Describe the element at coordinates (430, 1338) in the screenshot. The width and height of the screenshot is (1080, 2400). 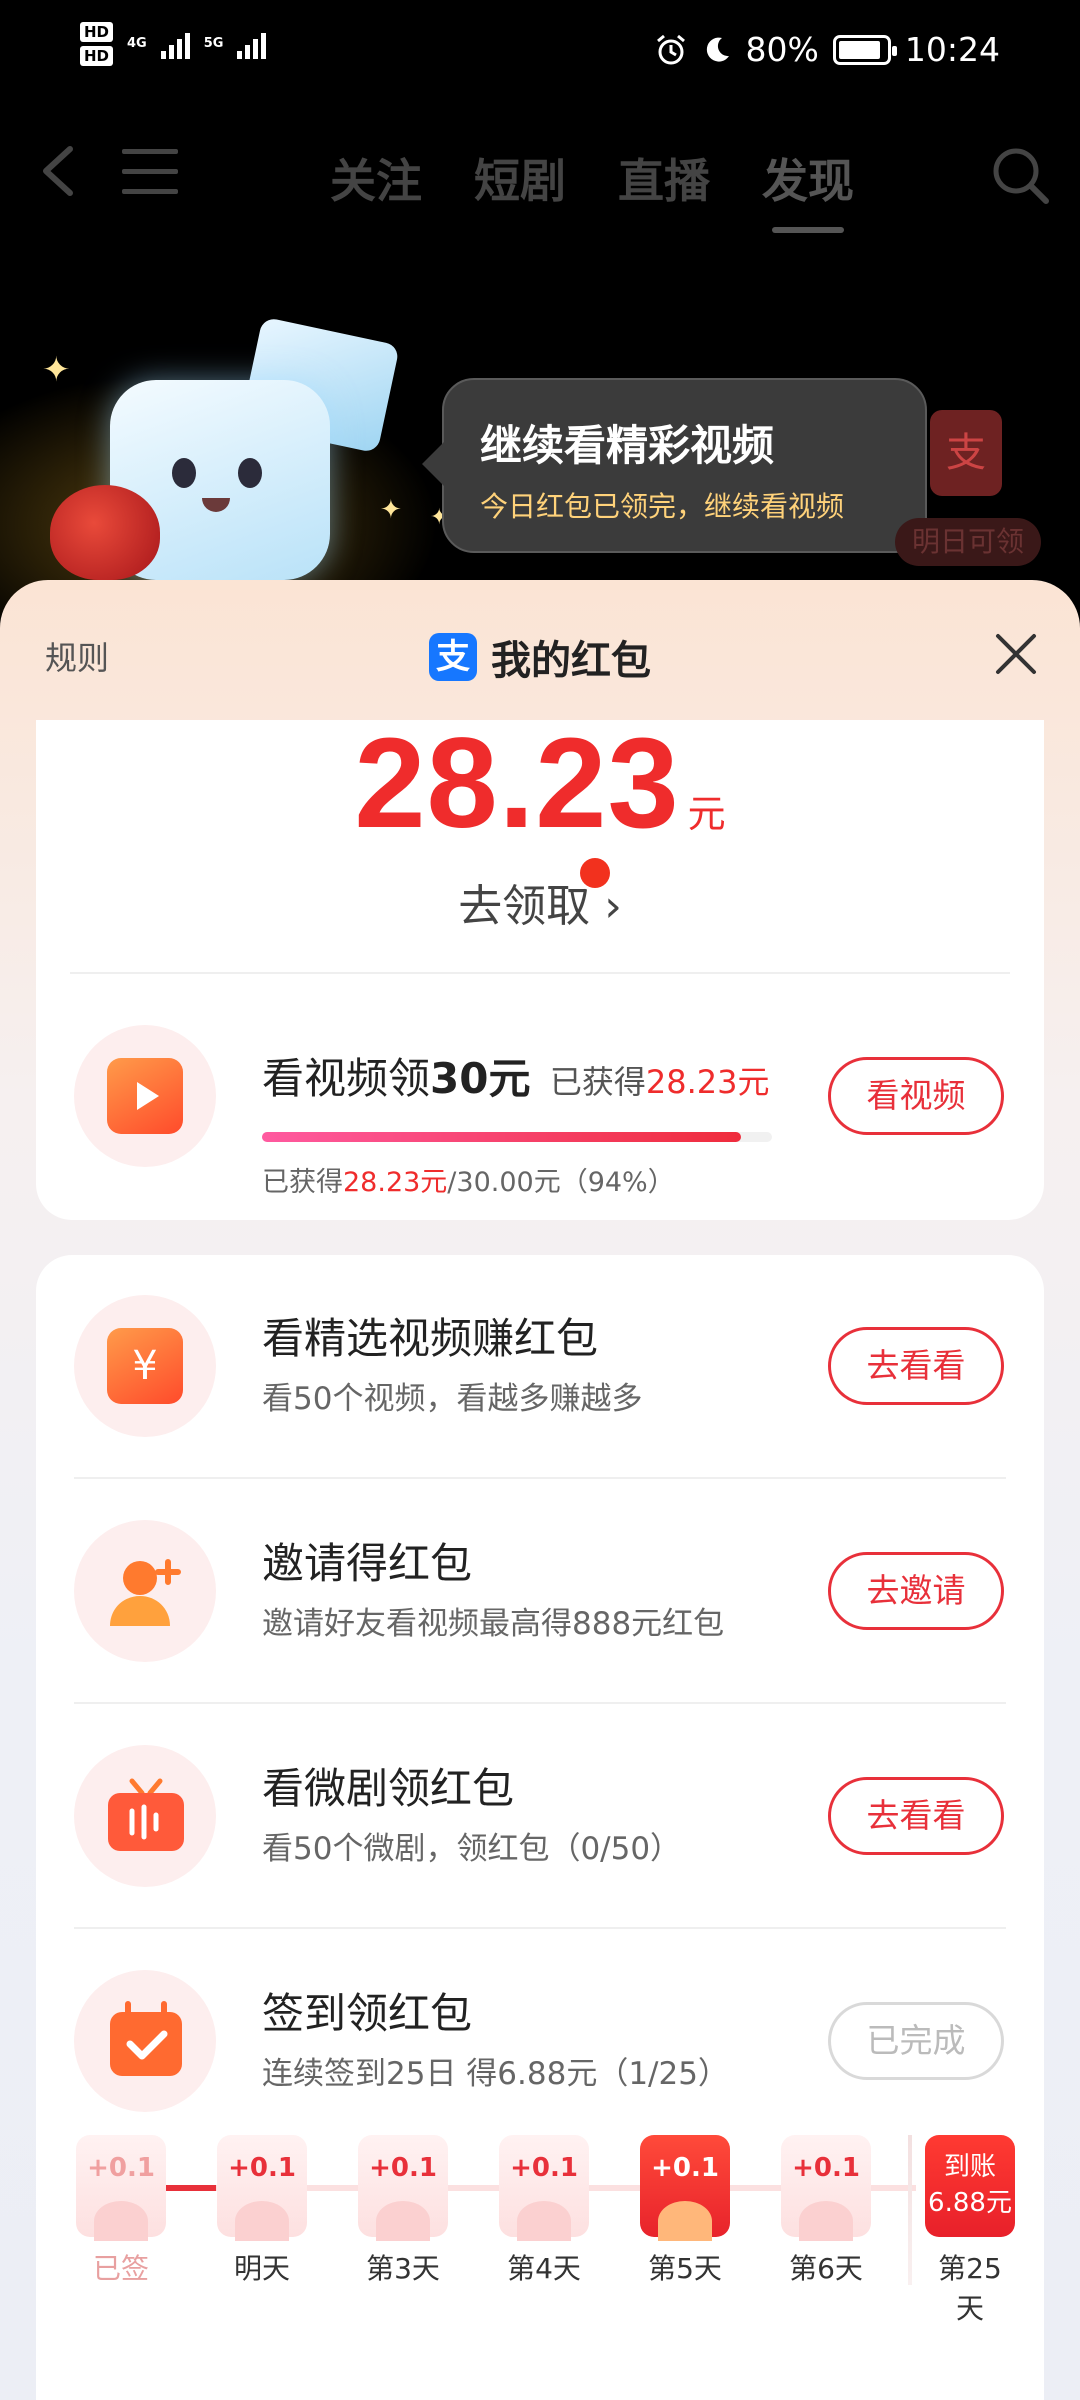
I see `task-title: 看精选视频赚红包` at that location.